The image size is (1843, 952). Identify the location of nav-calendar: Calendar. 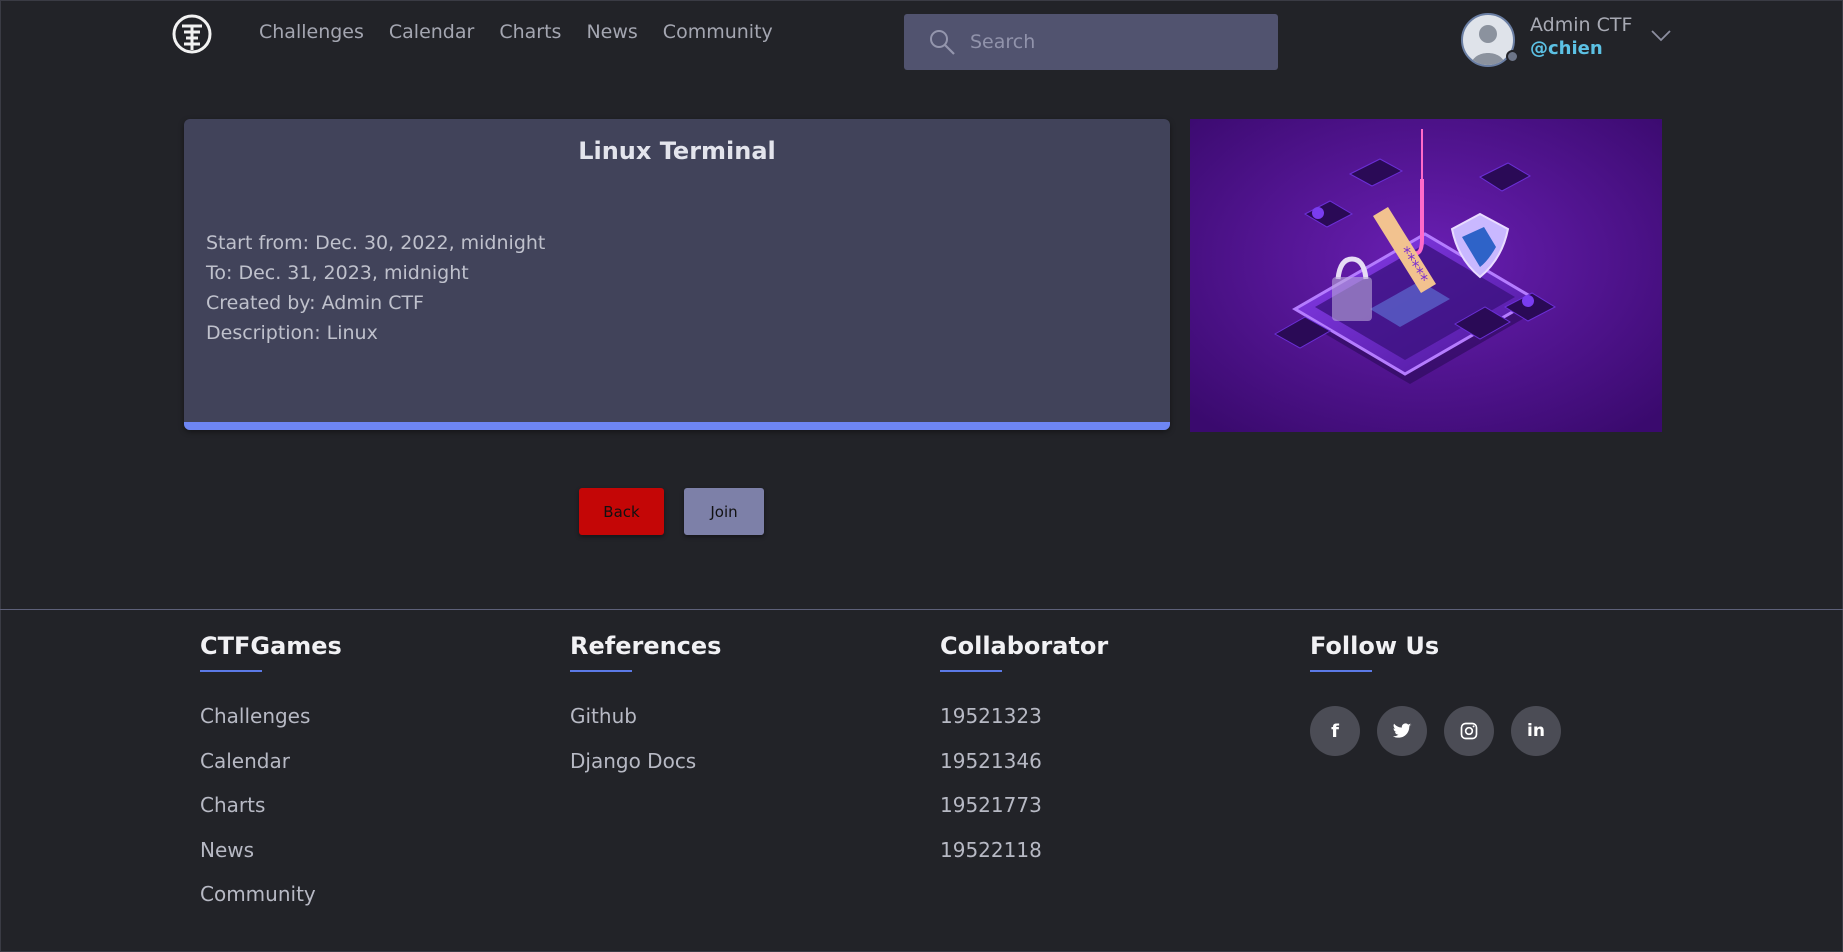
(431, 32).